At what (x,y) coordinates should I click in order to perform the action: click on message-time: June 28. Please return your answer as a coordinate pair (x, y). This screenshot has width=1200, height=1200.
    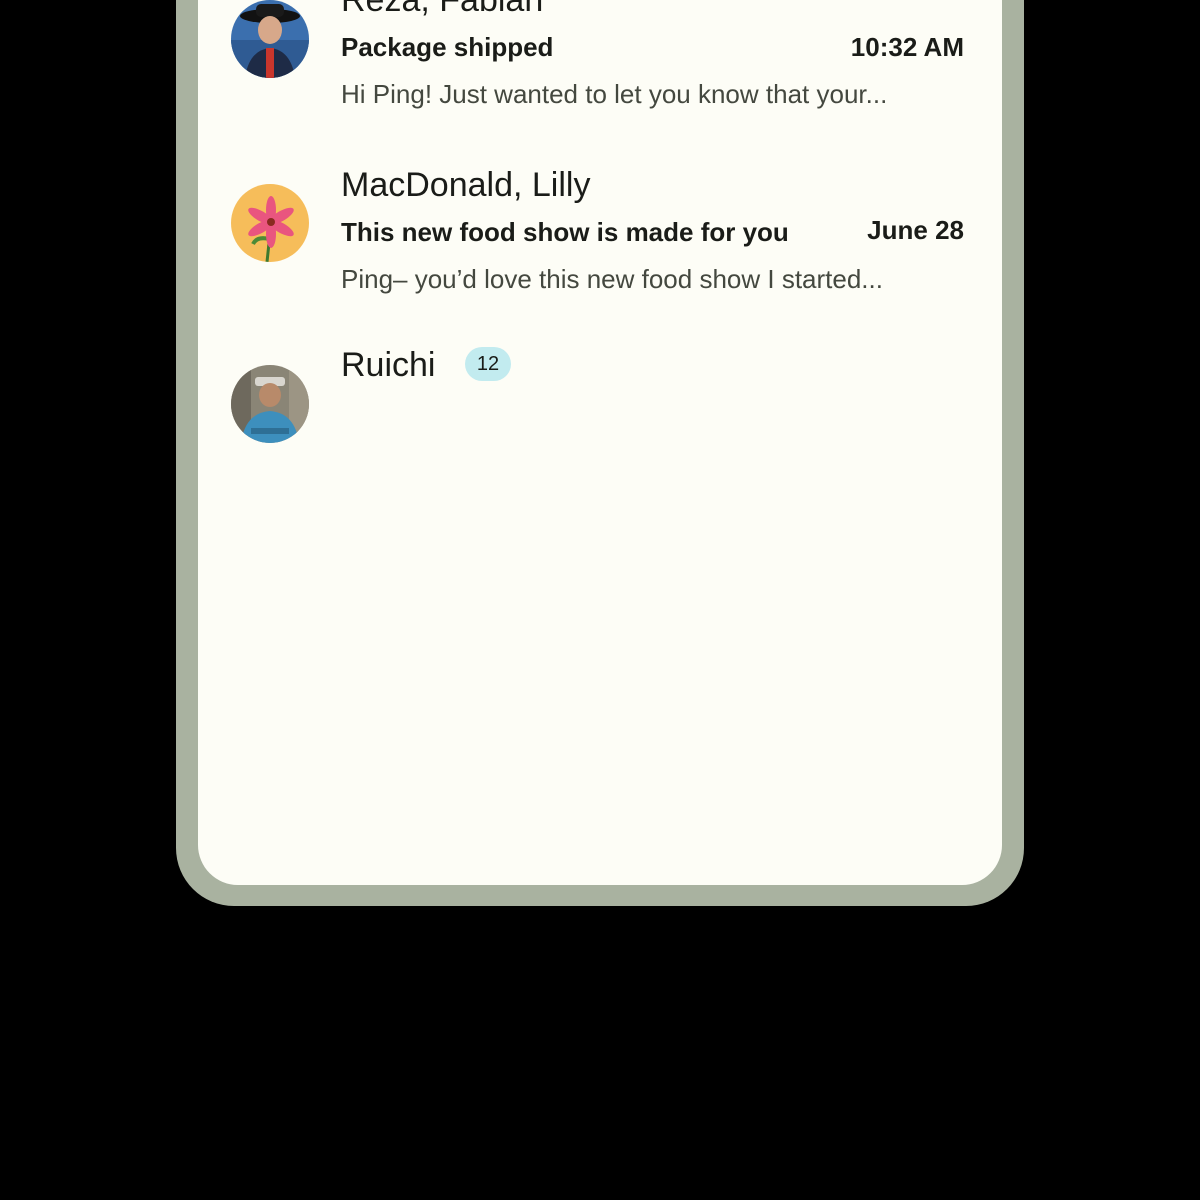
    Looking at the image, I should click on (915, 230).